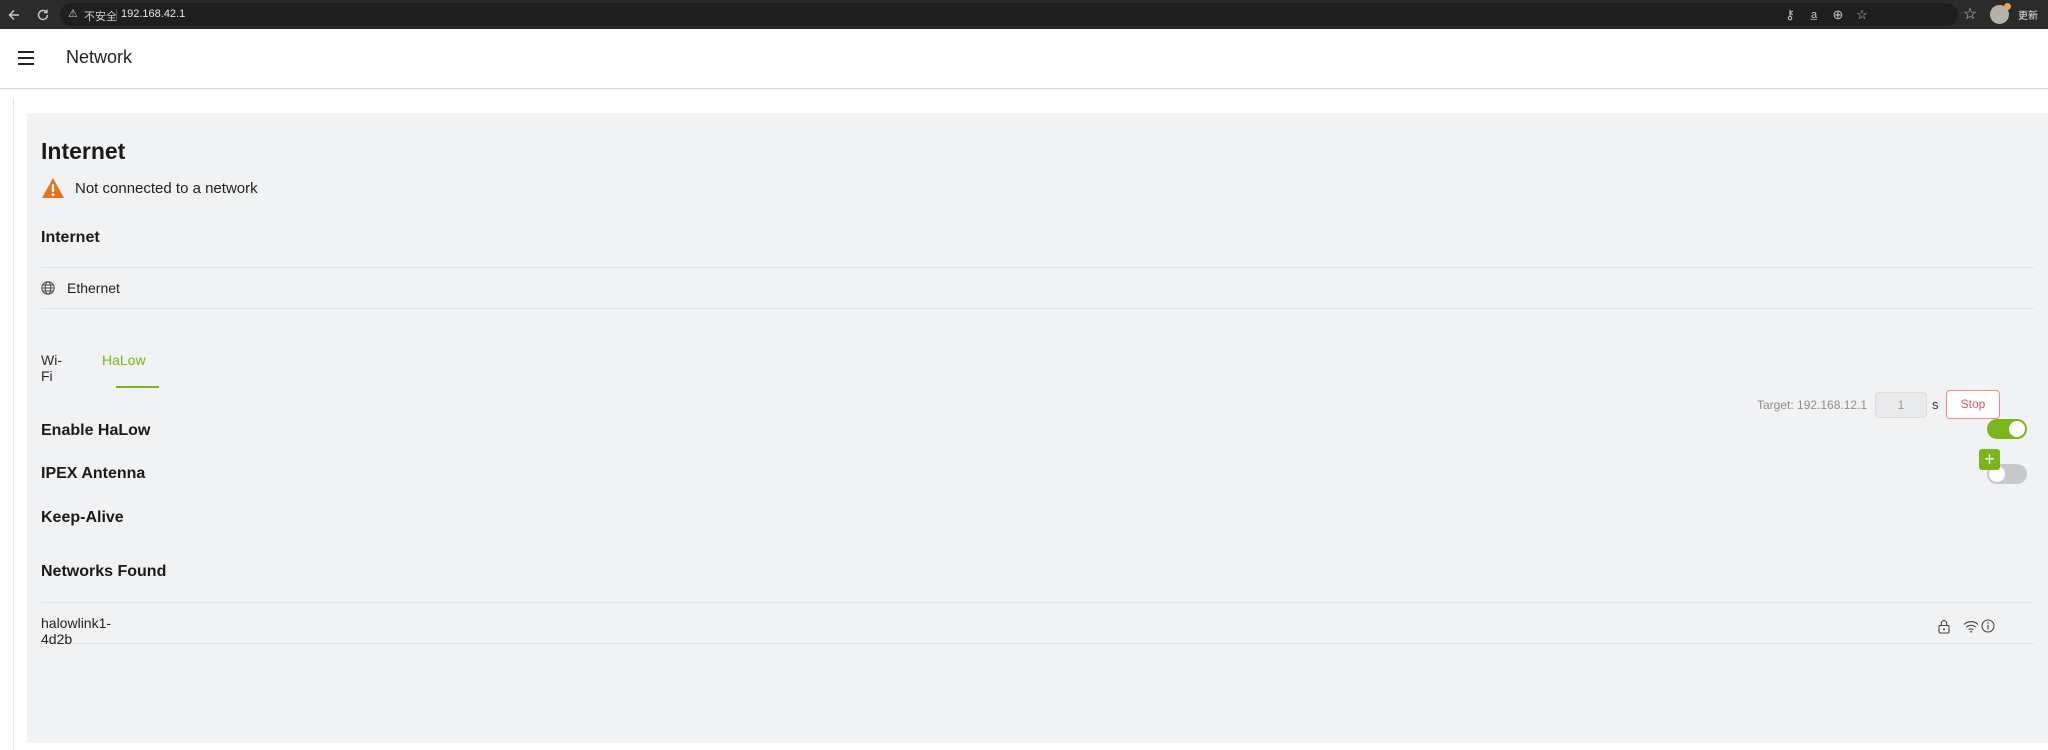 The width and height of the screenshot is (2048, 750). What do you see at coordinates (82, 517) in the screenshot?
I see `keep-alive-label: Keep-Alive` at bounding box center [82, 517].